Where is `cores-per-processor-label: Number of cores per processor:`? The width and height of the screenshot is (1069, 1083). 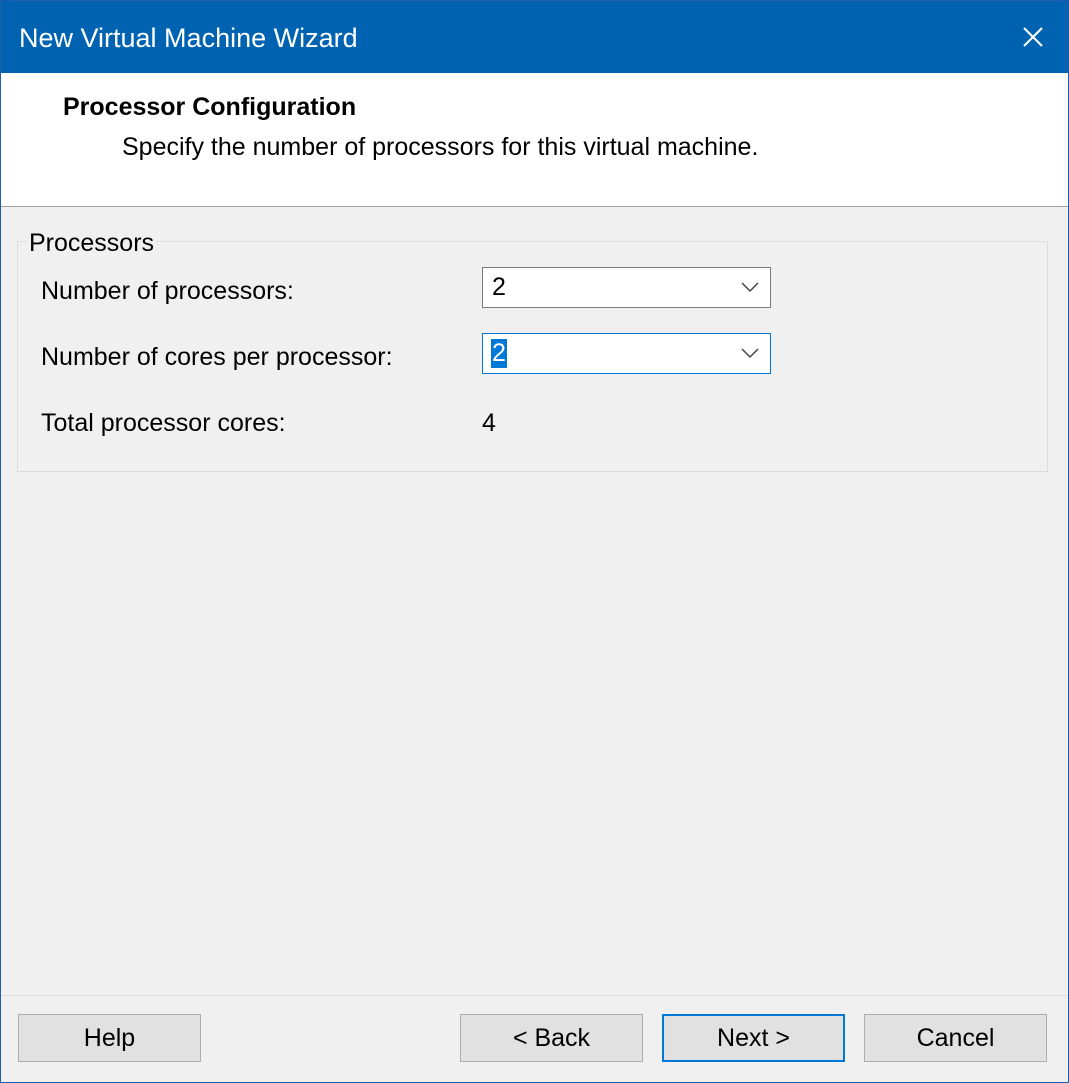 cores-per-processor-label: Number of cores per processor: is located at coordinates (217, 357).